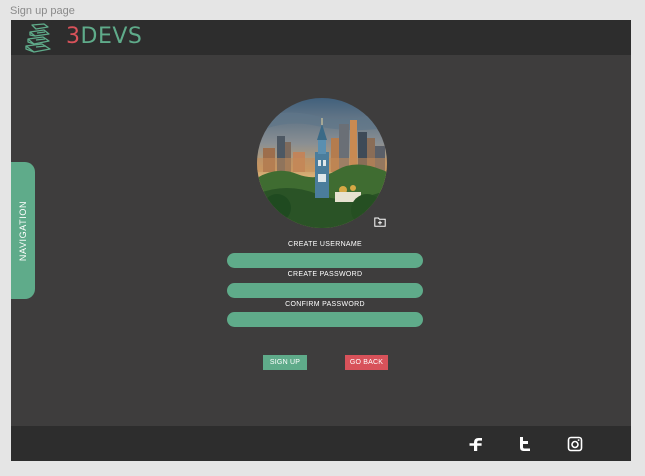 Image resolution: width=645 pixels, height=476 pixels. I want to click on confirm-password-input, so click(325, 319).